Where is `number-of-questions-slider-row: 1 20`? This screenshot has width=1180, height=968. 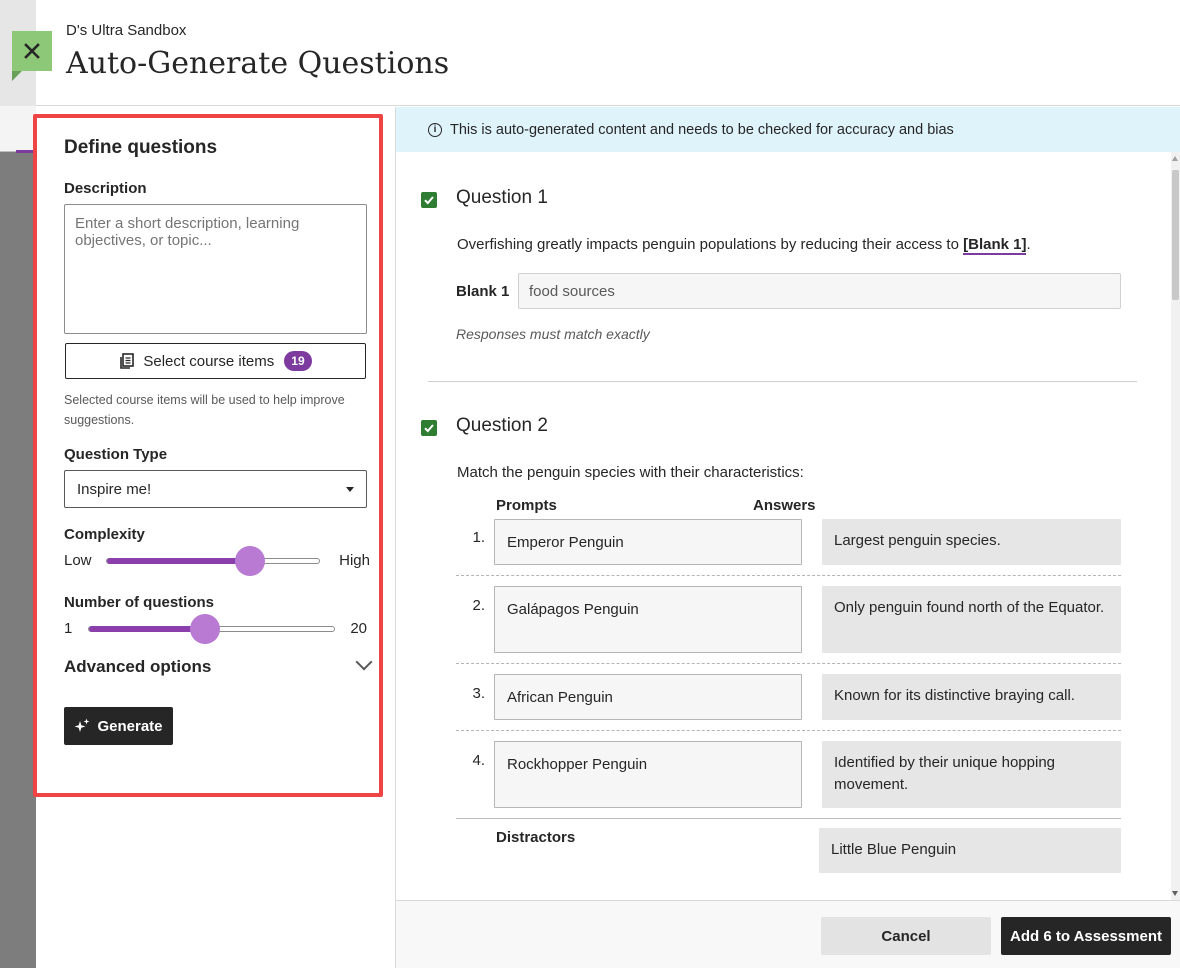
number-of-questions-slider-row: 1 20 is located at coordinates (215, 629).